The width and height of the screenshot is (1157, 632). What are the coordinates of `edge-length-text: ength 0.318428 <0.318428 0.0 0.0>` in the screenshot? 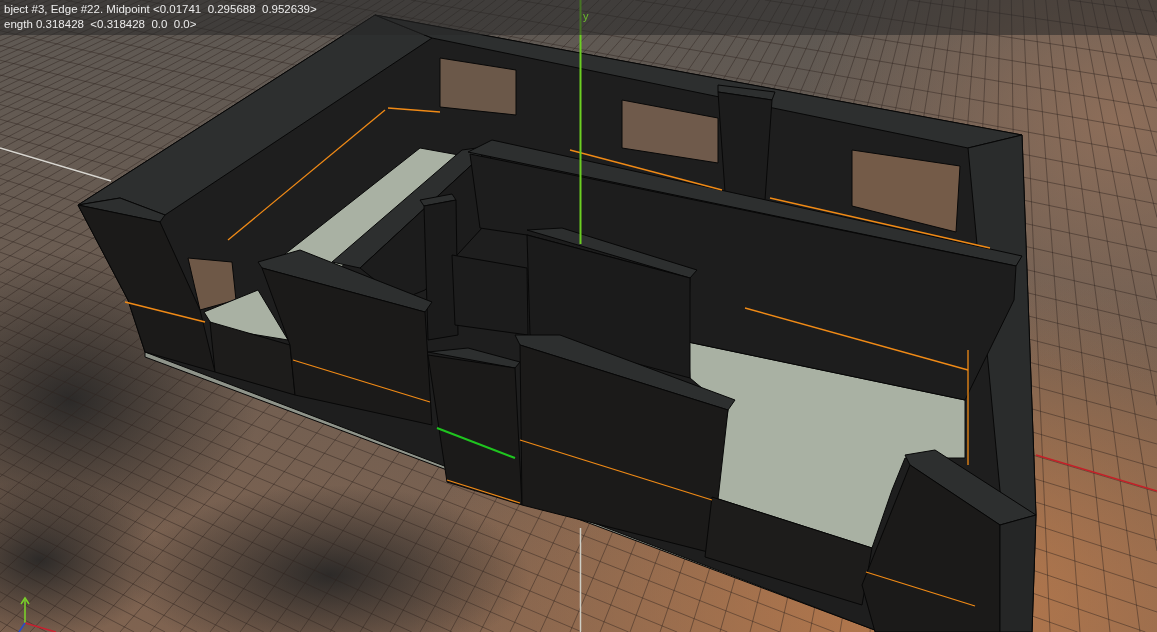 It's located at (100, 24).